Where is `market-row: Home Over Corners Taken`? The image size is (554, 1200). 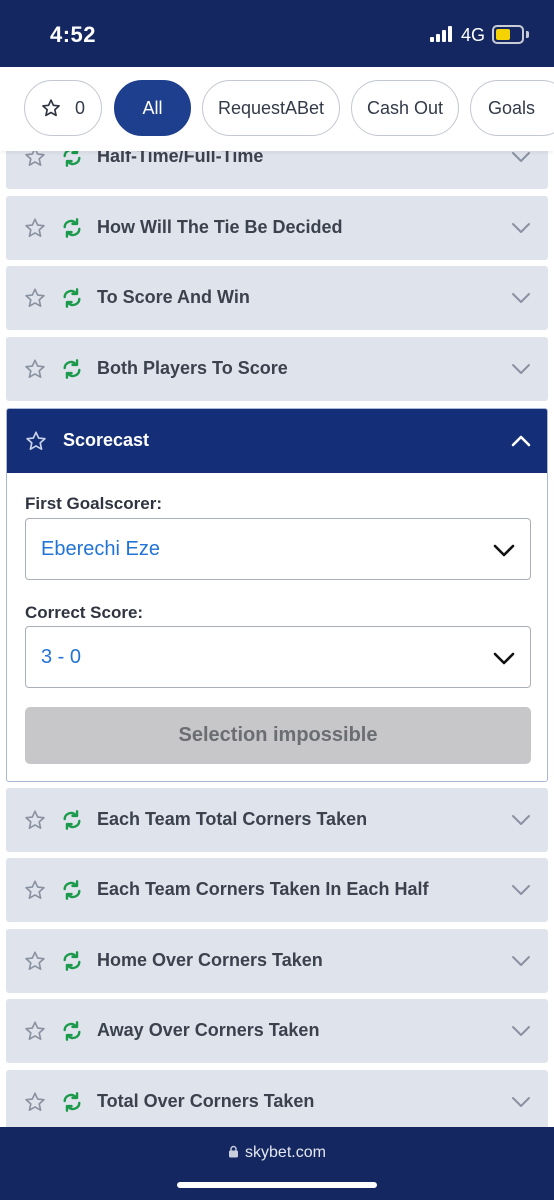 market-row: Home Over Corners Taken is located at coordinates (277, 961).